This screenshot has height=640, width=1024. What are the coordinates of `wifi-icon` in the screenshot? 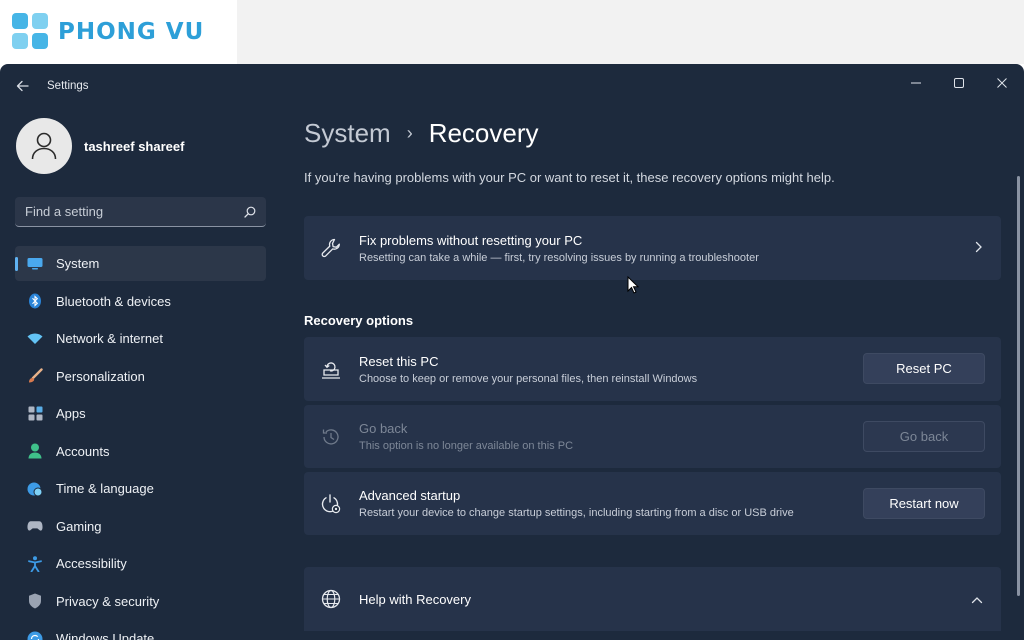 It's located at (35, 339).